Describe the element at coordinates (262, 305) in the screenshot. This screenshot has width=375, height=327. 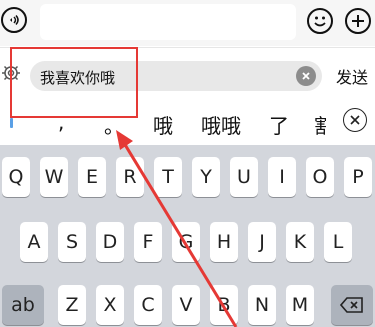
I see `key-n: N` at that location.